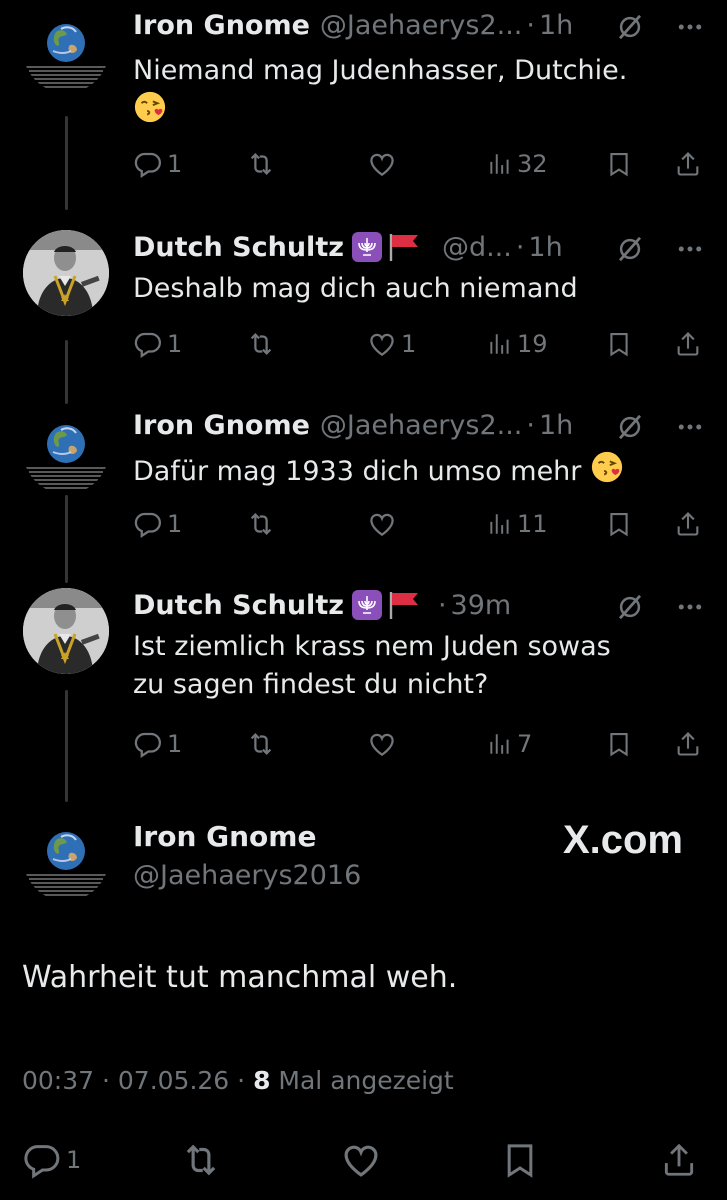  What do you see at coordinates (240, 977) in the screenshot?
I see `tweet-text: Wahrheit tut manchmal weh.` at bounding box center [240, 977].